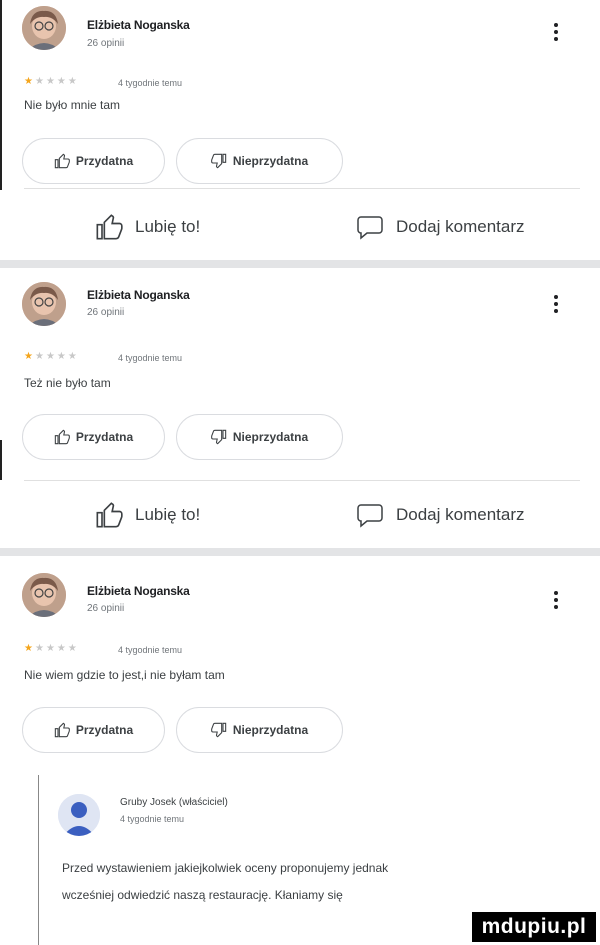 The image size is (600, 945). What do you see at coordinates (152, 819) in the screenshot?
I see `owner-reply-time: 4 tygodnie temu` at bounding box center [152, 819].